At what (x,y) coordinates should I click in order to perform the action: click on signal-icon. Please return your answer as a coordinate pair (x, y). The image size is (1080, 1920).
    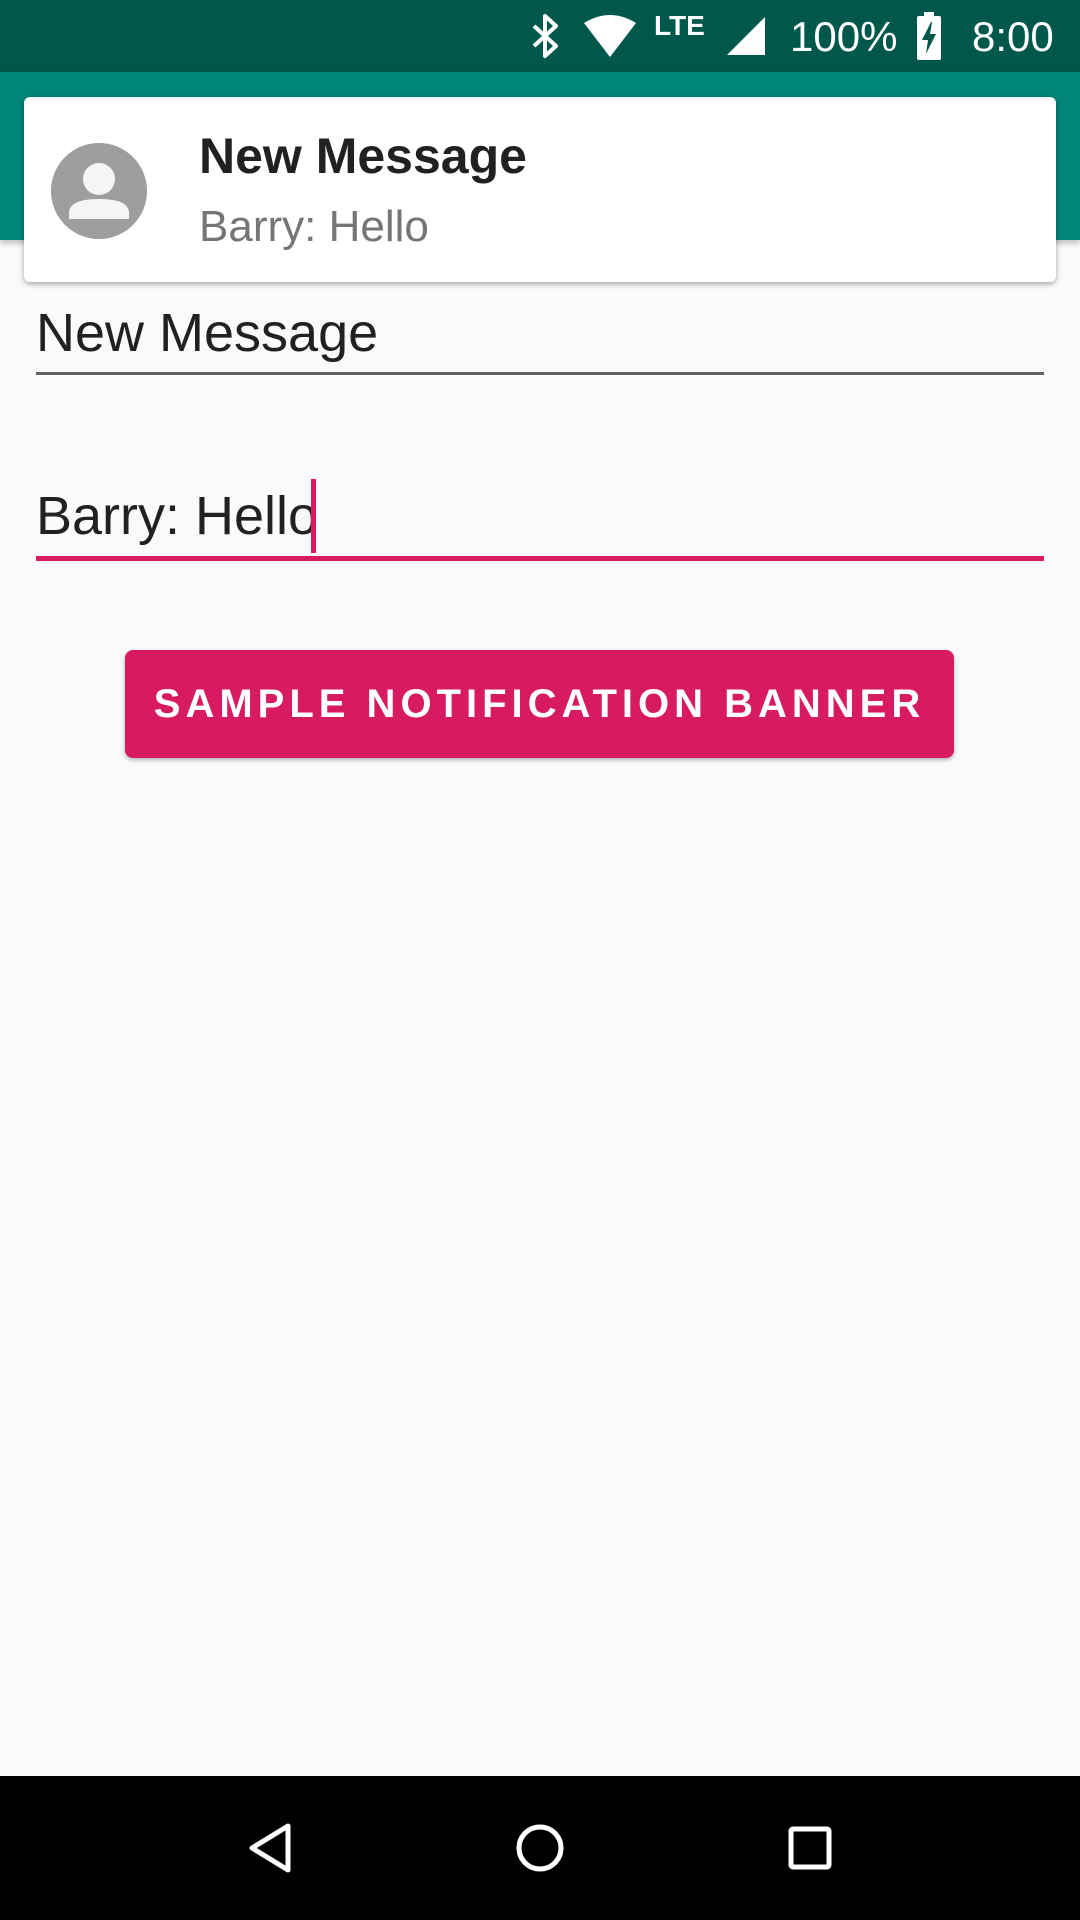
    Looking at the image, I should click on (746, 36).